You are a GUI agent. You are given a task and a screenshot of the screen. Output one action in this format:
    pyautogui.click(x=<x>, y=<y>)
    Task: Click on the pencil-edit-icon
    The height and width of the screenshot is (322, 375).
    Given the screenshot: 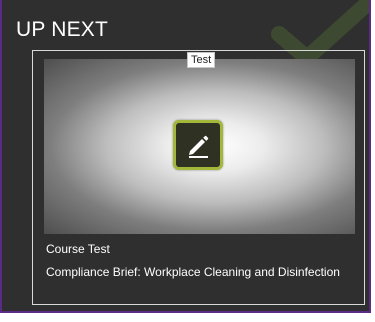 What is the action you would take?
    pyautogui.click(x=198, y=145)
    